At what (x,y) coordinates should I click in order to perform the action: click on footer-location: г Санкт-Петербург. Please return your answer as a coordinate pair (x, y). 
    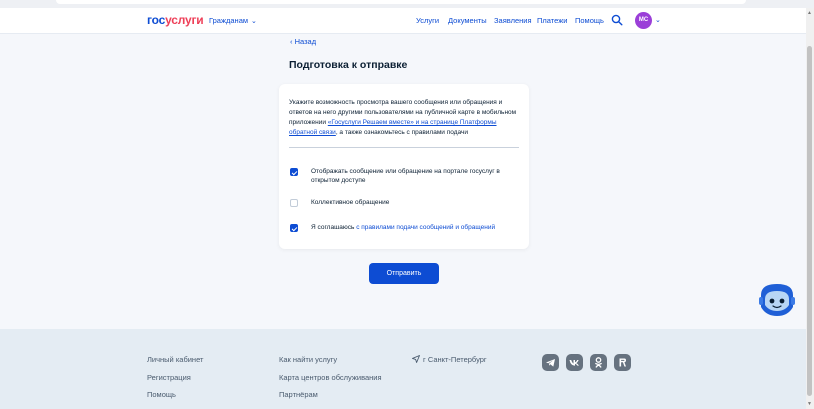
    Looking at the image, I should click on (449, 359).